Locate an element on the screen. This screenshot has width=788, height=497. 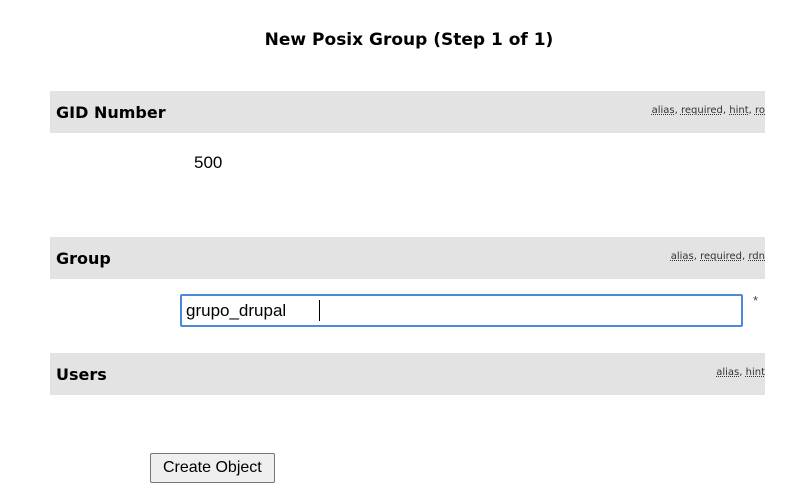
gid-number-value: 500 is located at coordinates (457, 163).